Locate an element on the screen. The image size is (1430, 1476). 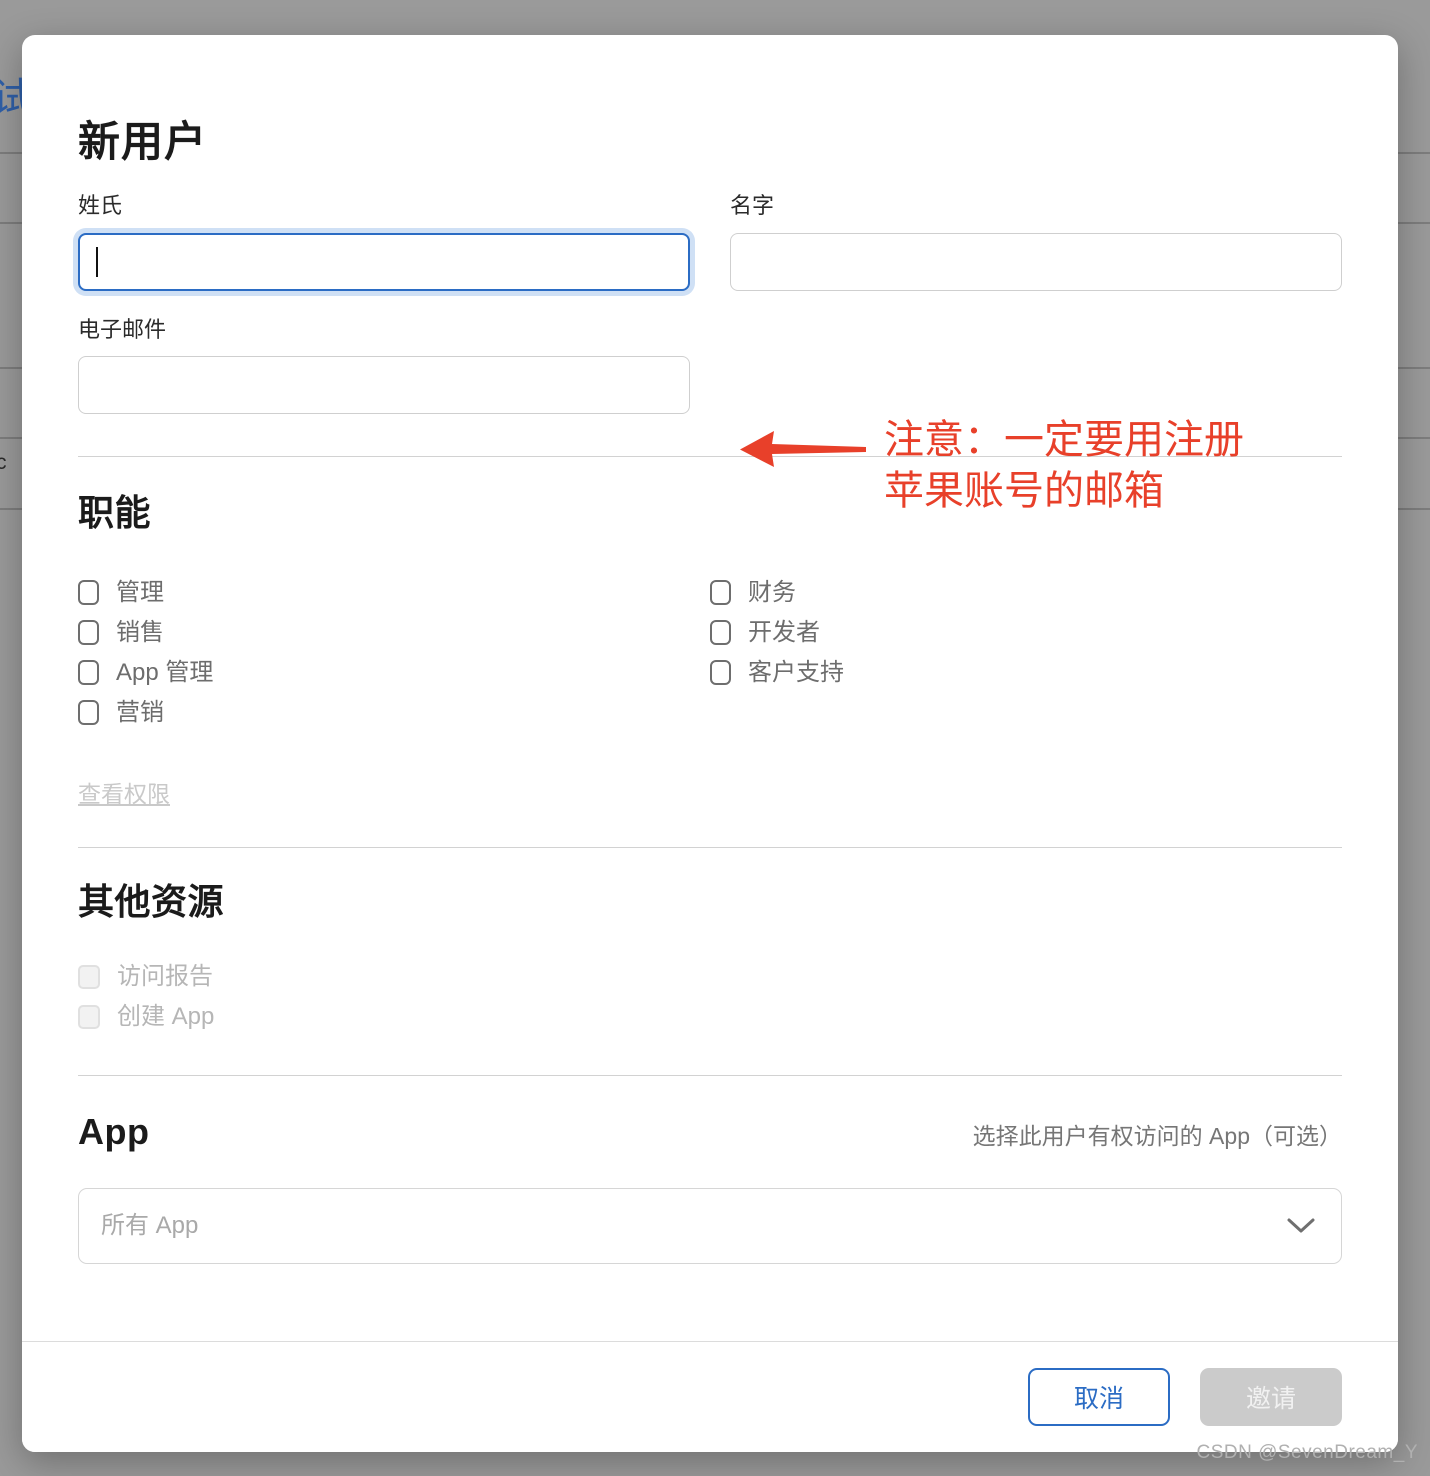
checkbox-create-app-label: 创建 App is located at coordinates (166, 1017).